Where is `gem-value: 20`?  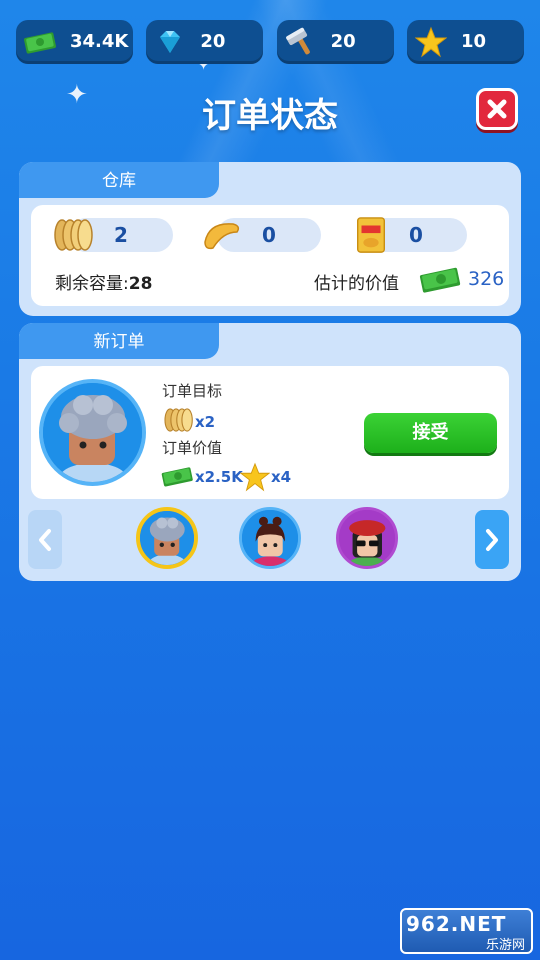
gem-value: 20 is located at coordinates (213, 41).